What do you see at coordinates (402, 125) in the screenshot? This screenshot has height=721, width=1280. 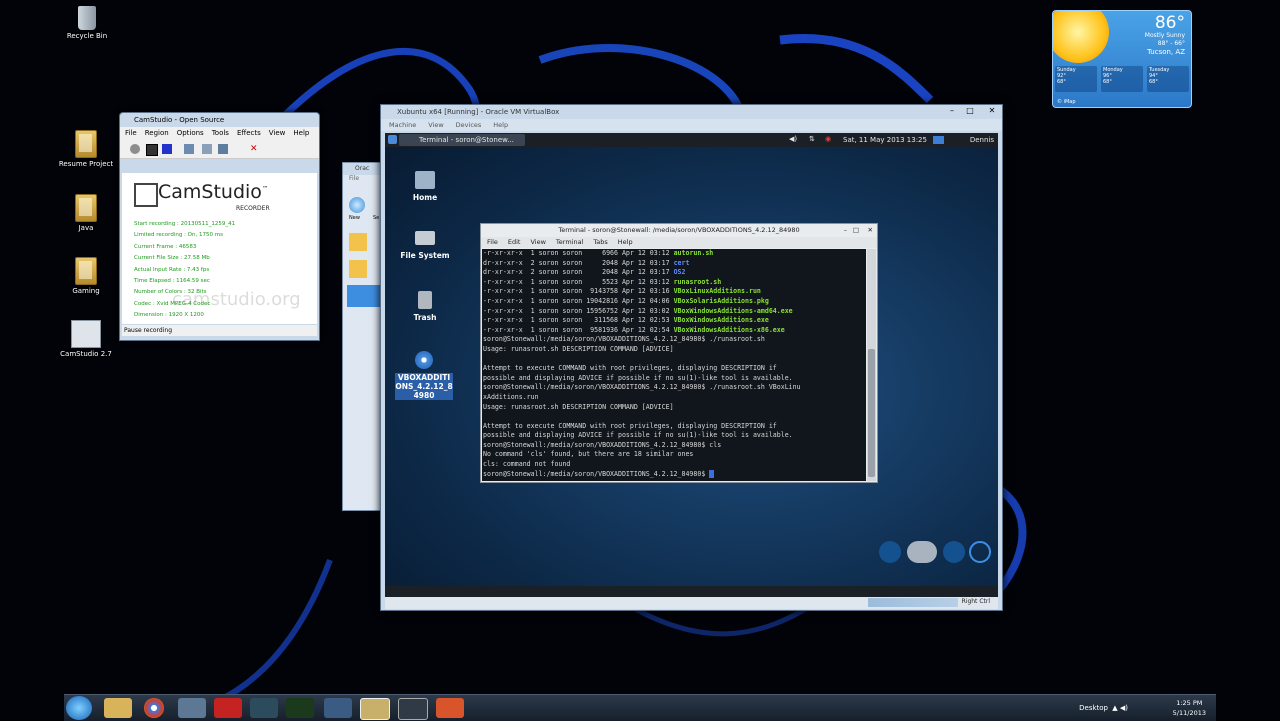 I see `menu-item-machine: Machine` at bounding box center [402, 125].